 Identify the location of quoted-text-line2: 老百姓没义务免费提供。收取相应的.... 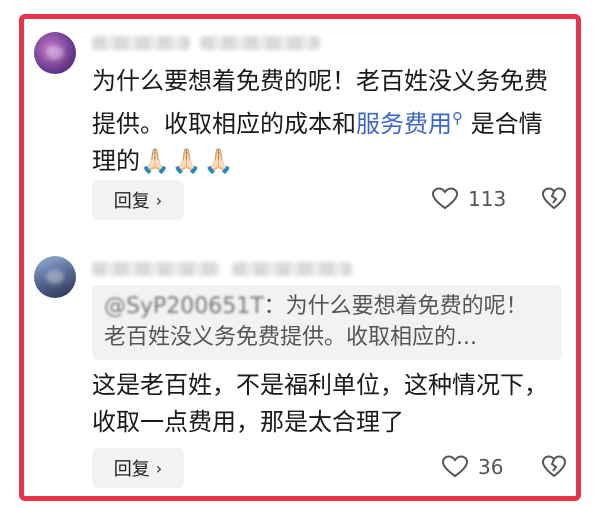
(290, 337).